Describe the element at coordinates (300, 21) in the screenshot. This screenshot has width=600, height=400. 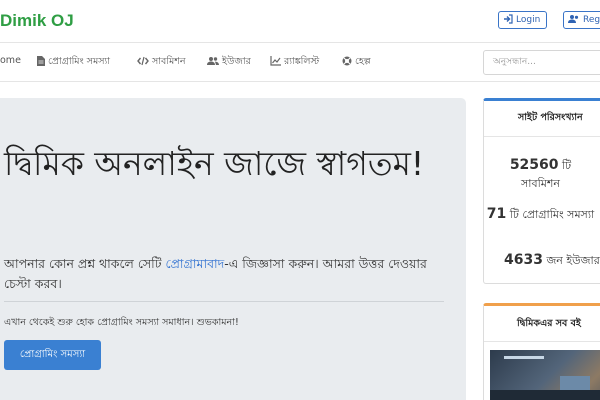
I see `top-bar: Dimik OJ Login Reg` at that location.